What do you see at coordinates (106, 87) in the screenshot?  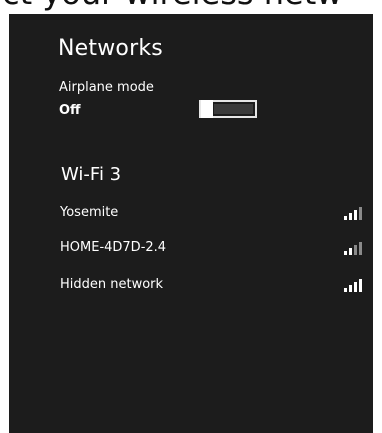 I see `airplane-mode-label: Airplane mode` at bounding box center [106, 87].